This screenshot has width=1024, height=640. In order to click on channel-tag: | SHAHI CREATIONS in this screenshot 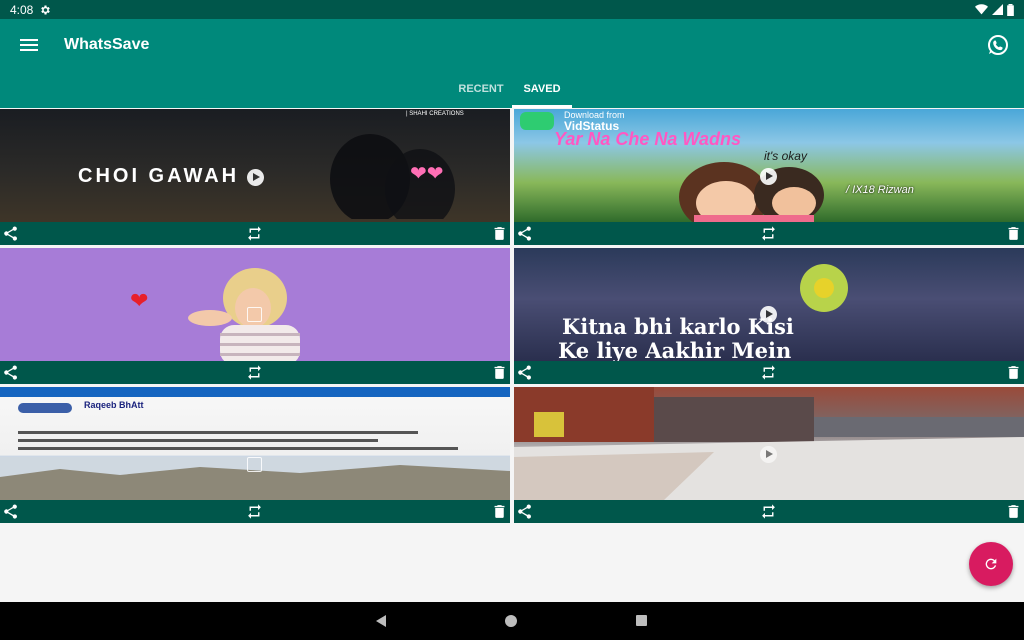, I will do `click(435, 114)`.